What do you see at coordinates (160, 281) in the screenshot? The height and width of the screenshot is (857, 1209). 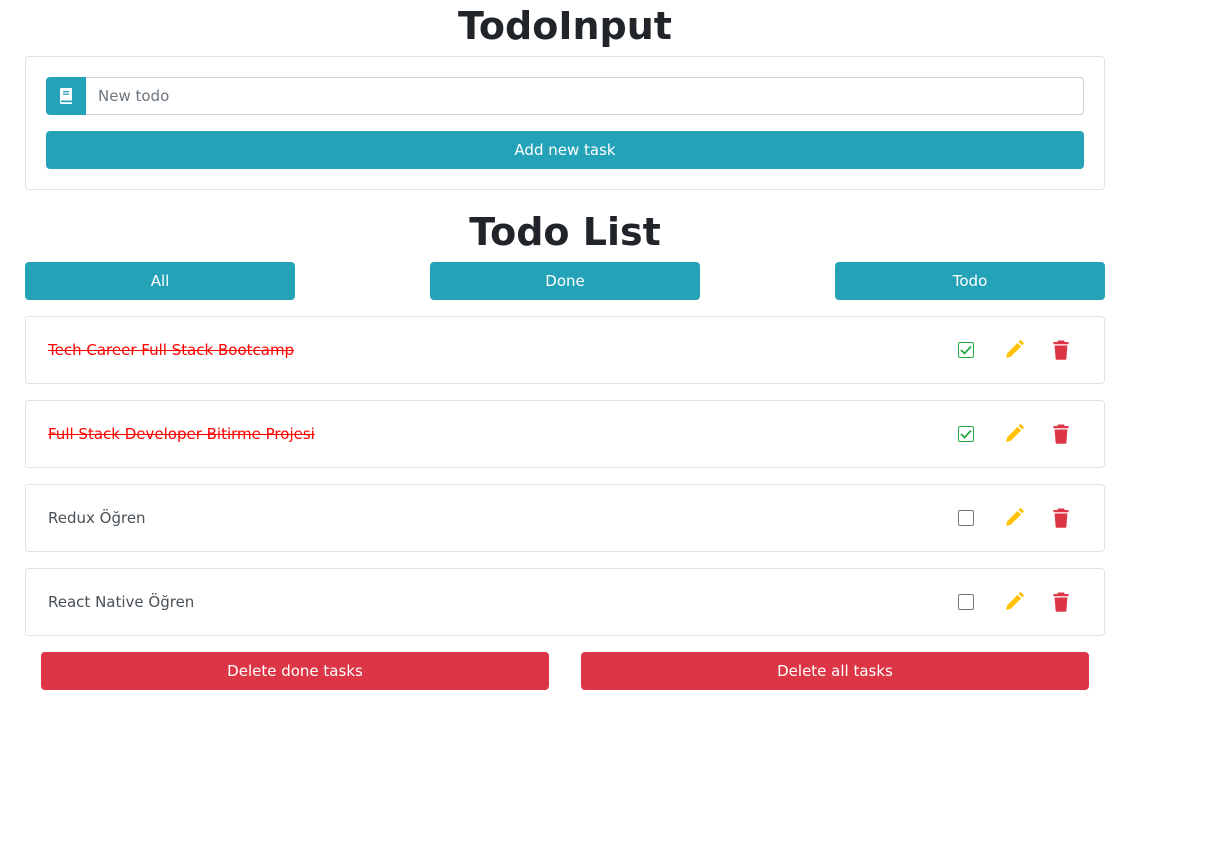 I see `filter-all-button: All` at bounding box center [160, 281].